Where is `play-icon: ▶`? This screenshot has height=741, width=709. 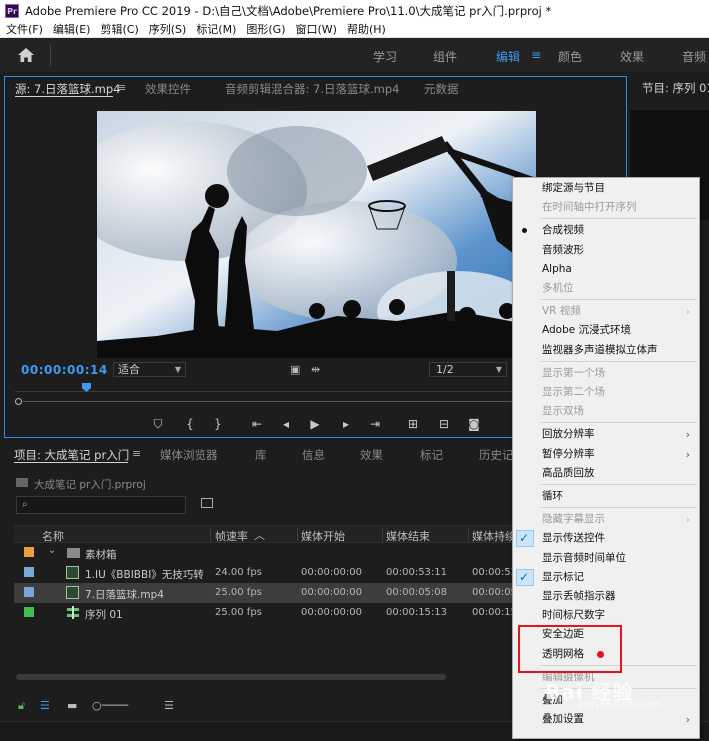
play-icon: ▶ is located at coordinates (315, 424).